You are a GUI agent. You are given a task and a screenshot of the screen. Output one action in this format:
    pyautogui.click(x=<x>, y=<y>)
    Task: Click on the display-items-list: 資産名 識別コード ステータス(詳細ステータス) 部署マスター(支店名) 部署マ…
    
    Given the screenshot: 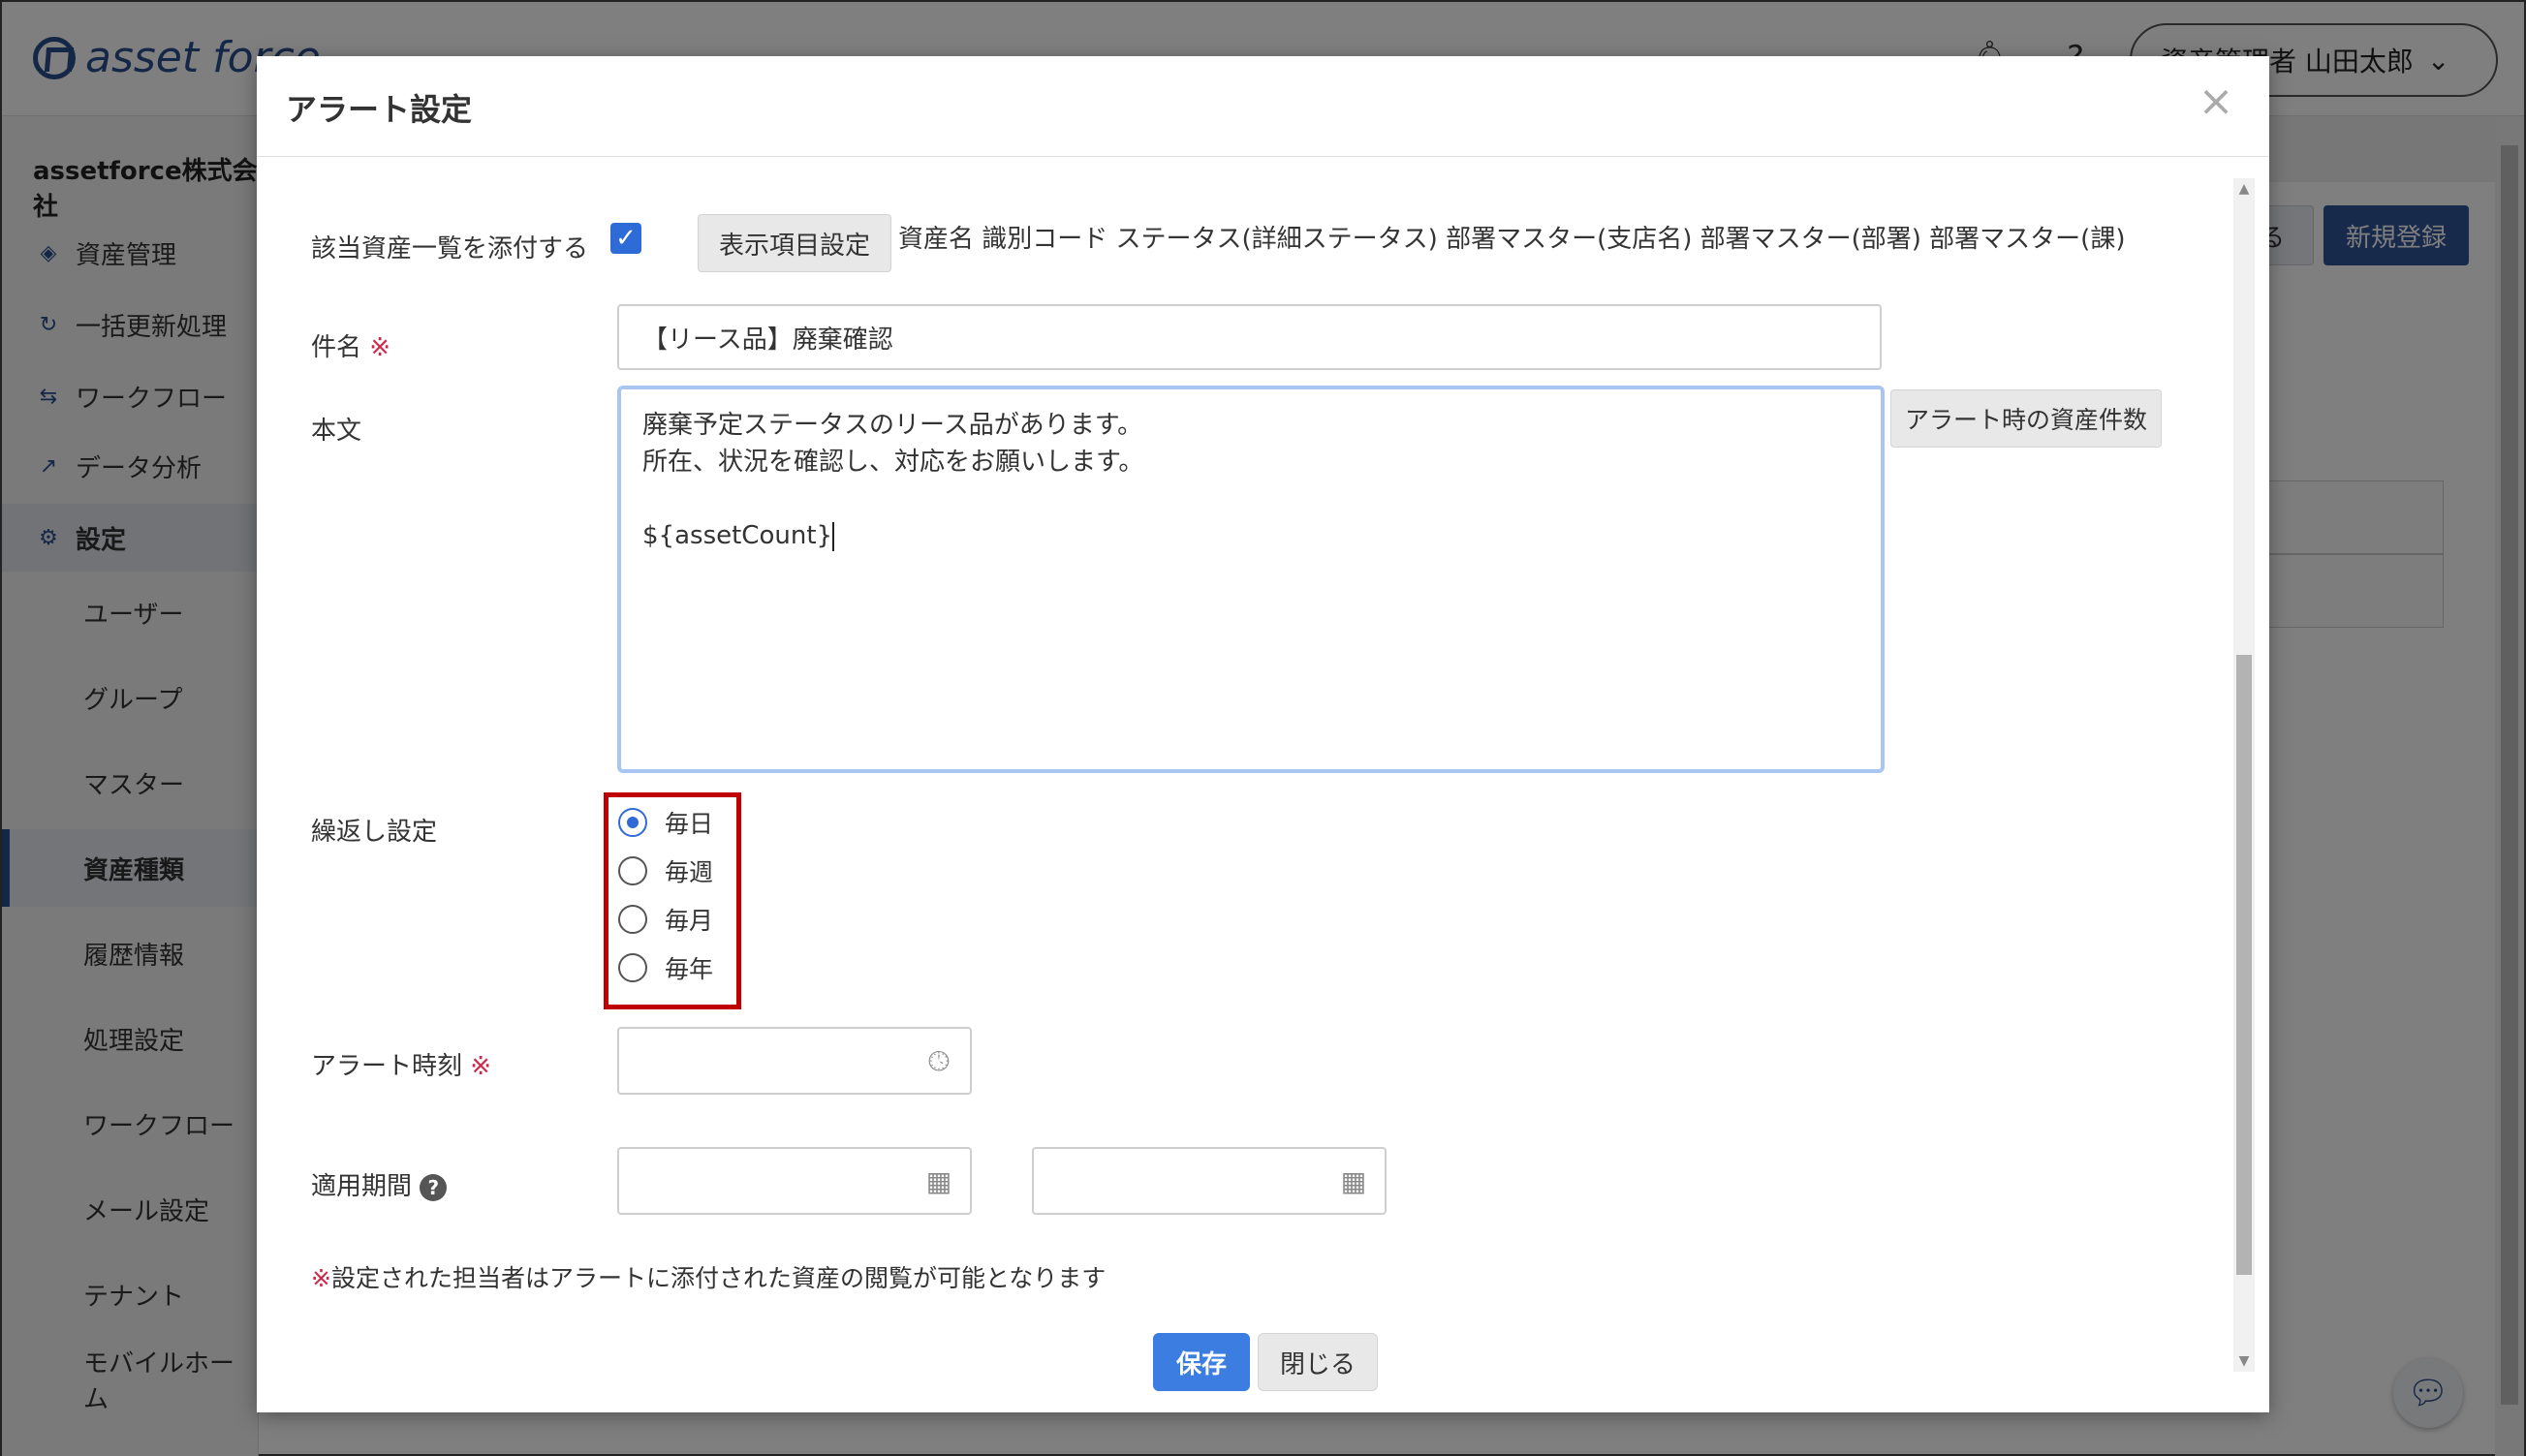 What is the action you would take?
    pyautogui.click(x=1512, y=239)
    